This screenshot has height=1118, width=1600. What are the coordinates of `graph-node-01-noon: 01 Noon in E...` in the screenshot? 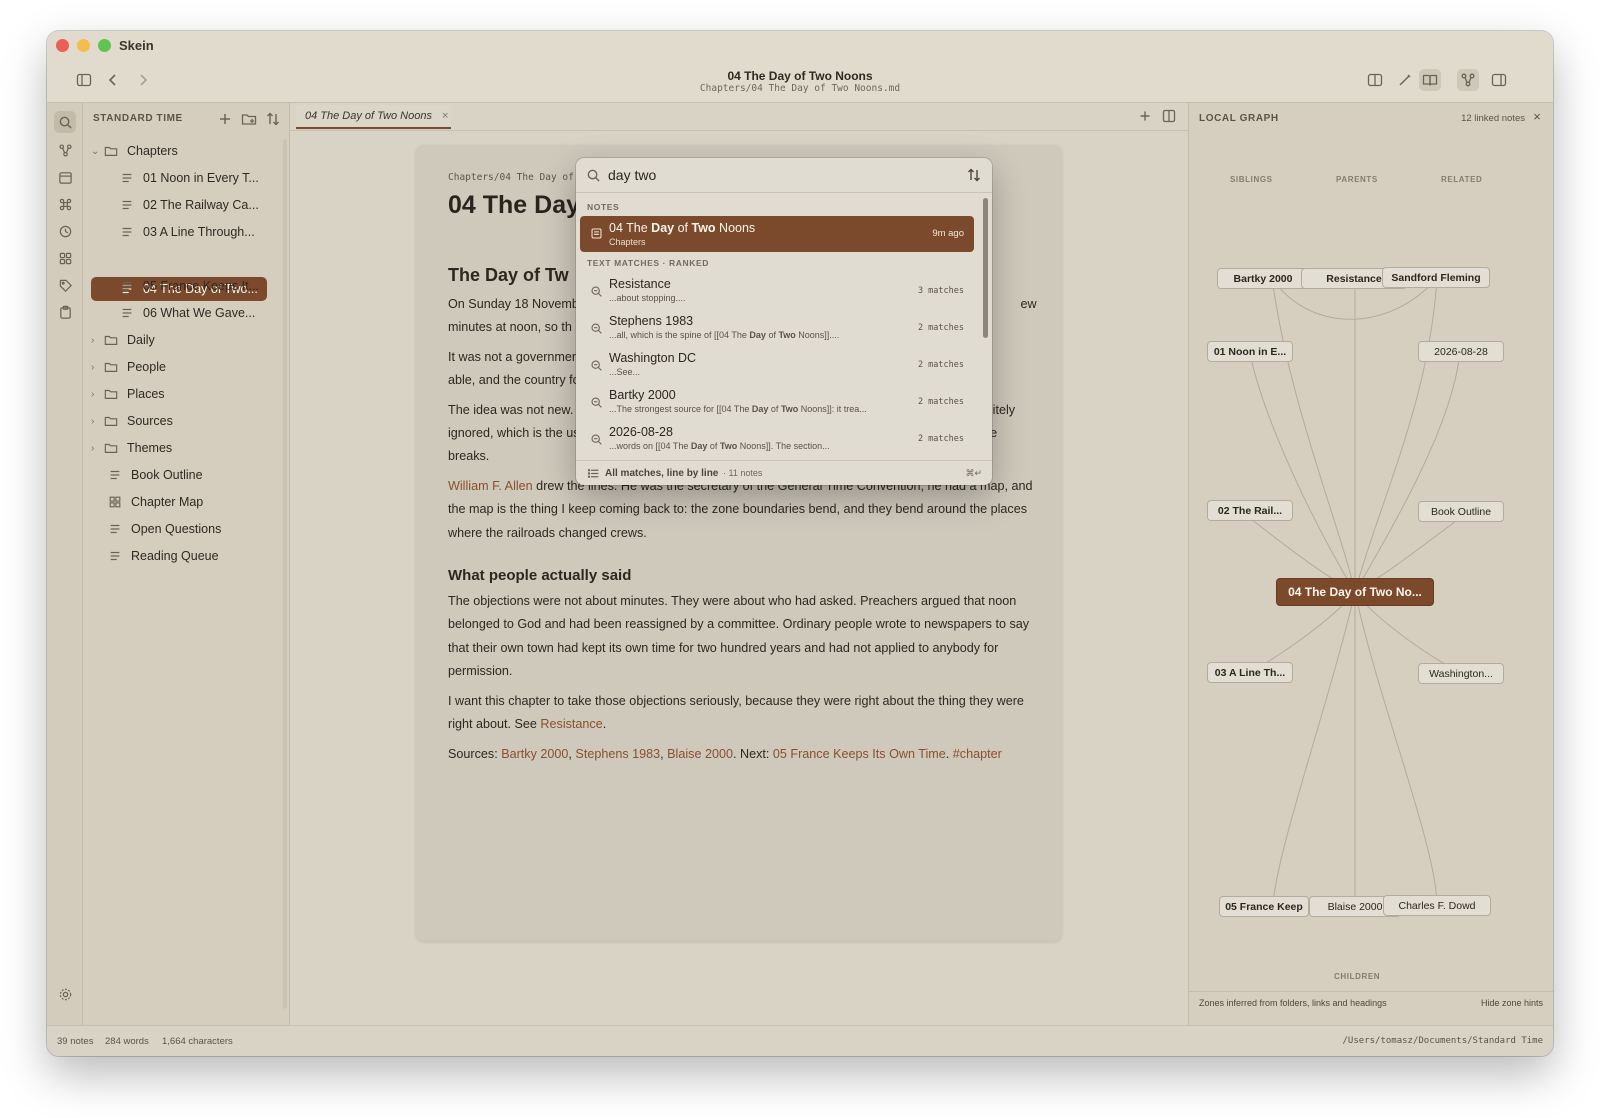 It's located at (1250, 351).